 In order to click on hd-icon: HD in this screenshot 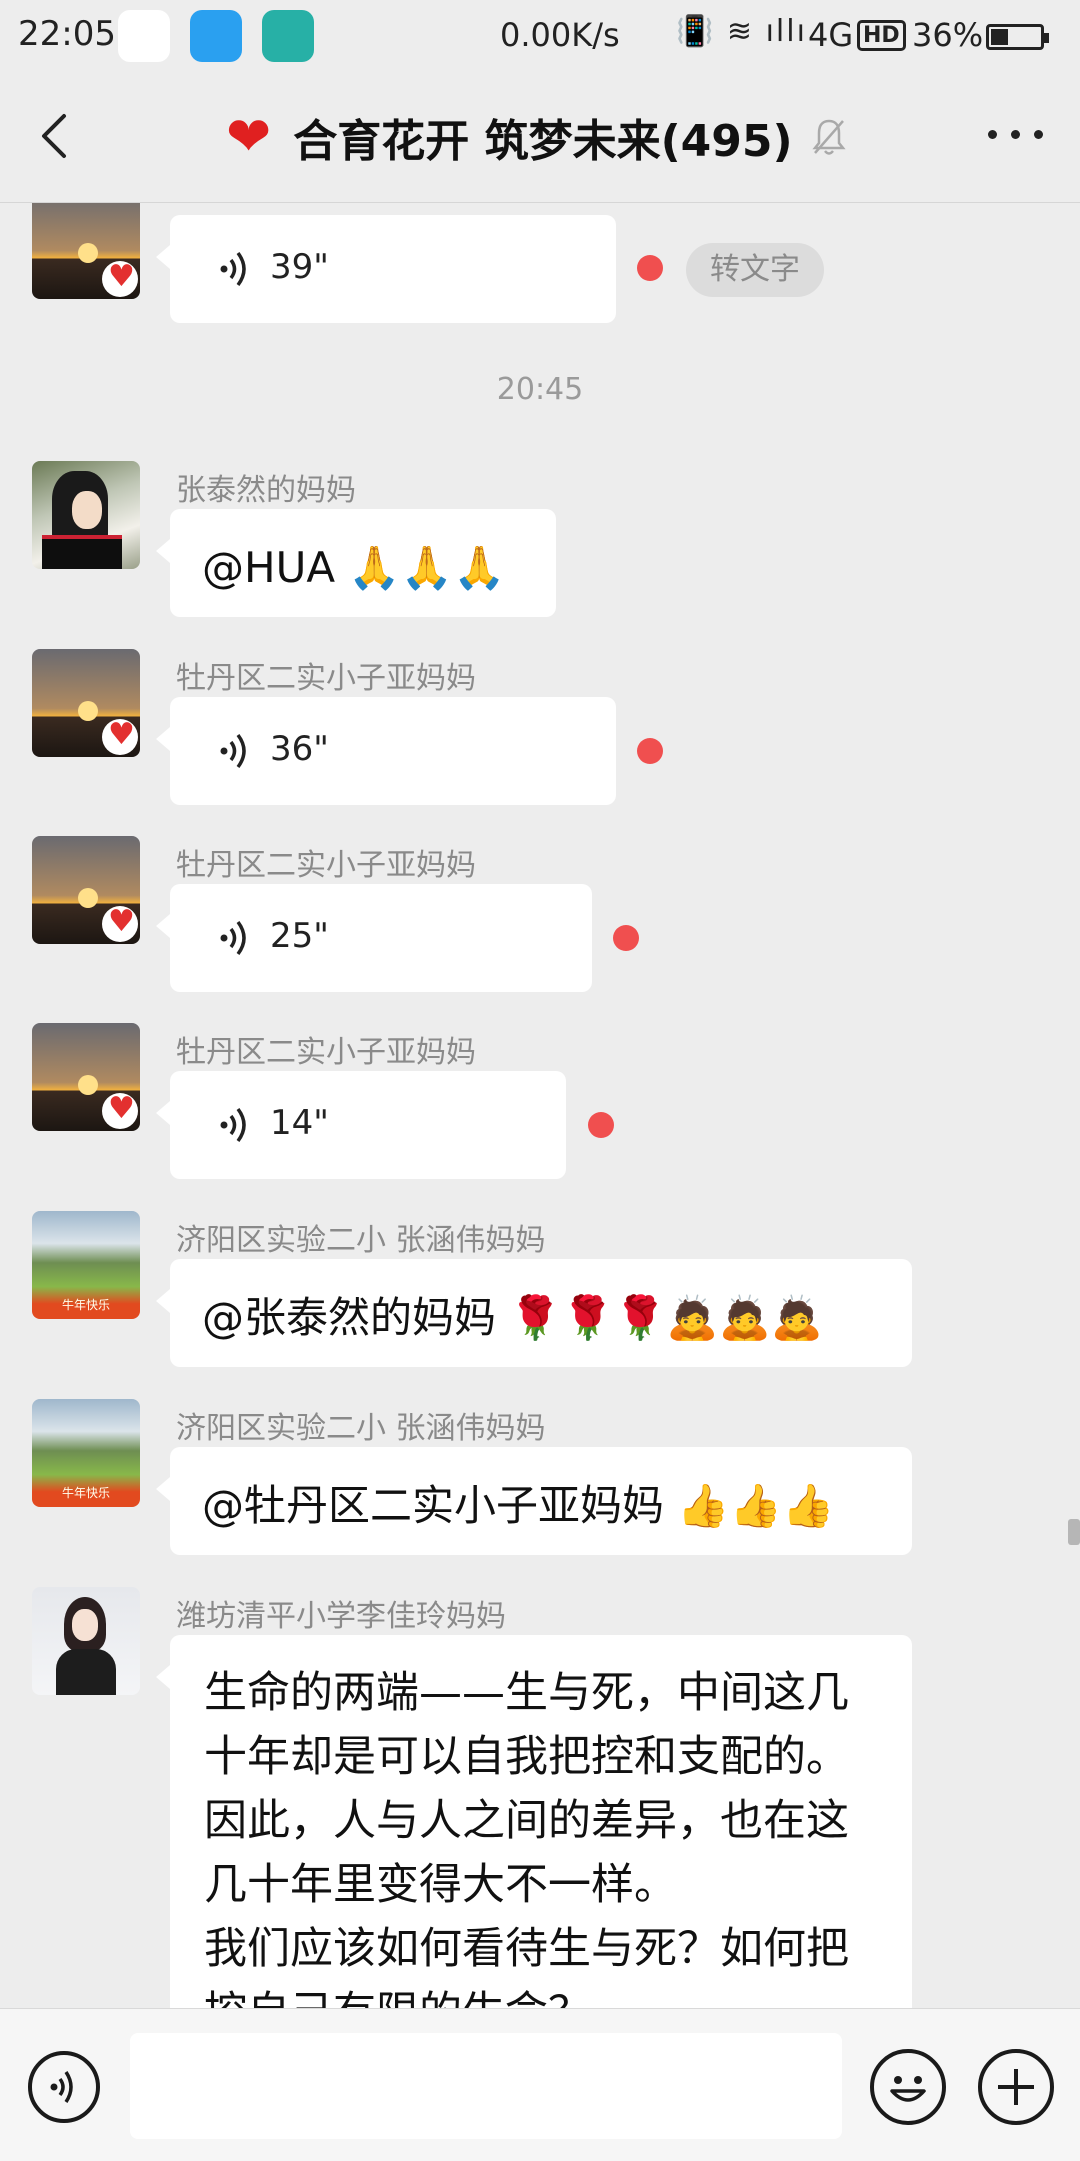, I will do `click(881, 35)`.